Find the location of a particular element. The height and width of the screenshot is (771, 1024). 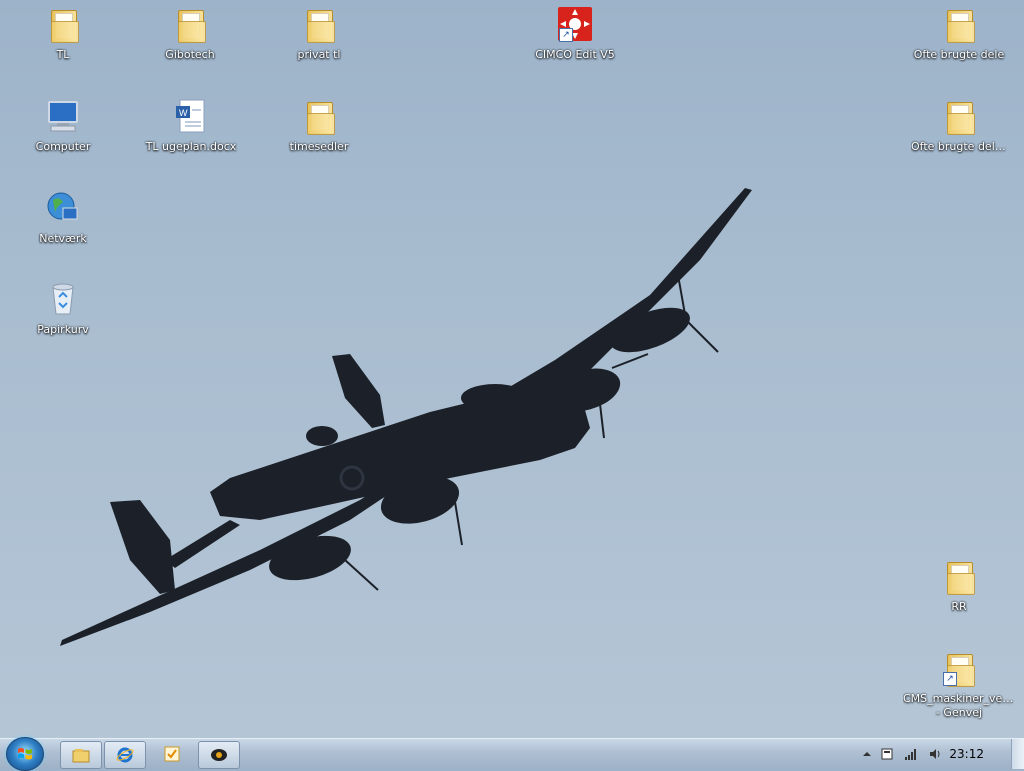

outlook-task-icon is located at coordinates (172, 754).